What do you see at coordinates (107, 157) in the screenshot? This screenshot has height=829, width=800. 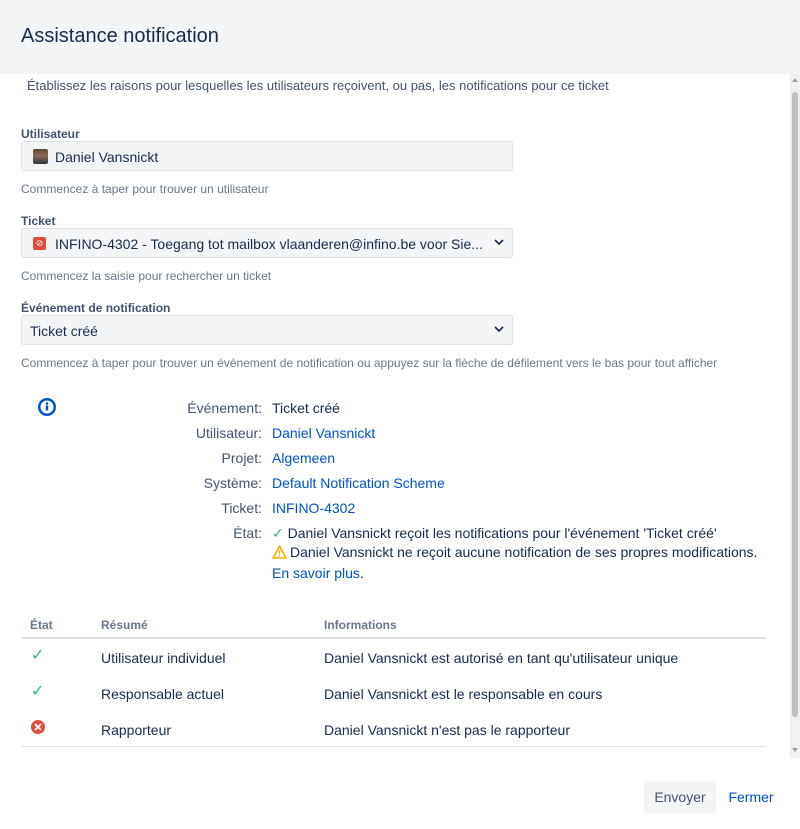 I see `user-picker-value: Daniel Vansnickt` at bounding box center [107, 157].